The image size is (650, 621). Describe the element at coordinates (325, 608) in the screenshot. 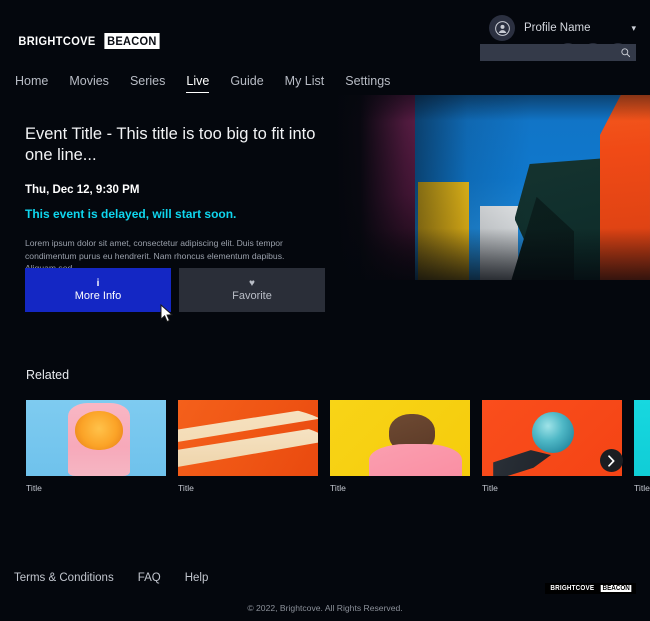

I see `copyright-text: © 2022, Brightcove. All Rights Reserved.` at that location.